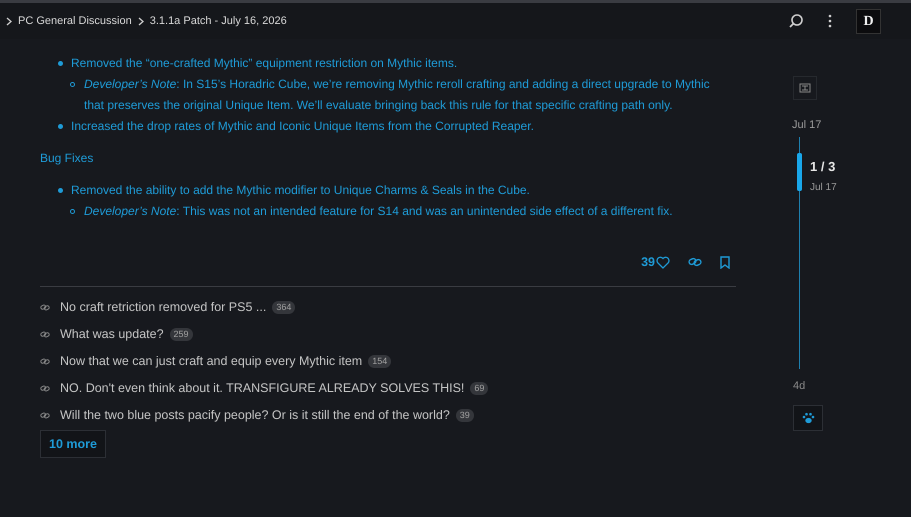  Describe the element at coordinates (830, 21) in the screenshot. I see `more-options-icon` at that location.